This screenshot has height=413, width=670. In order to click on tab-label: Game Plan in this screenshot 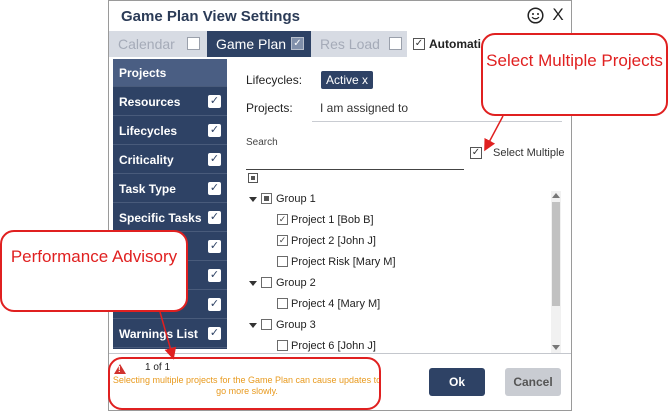, I will do `click(251, 44)`.